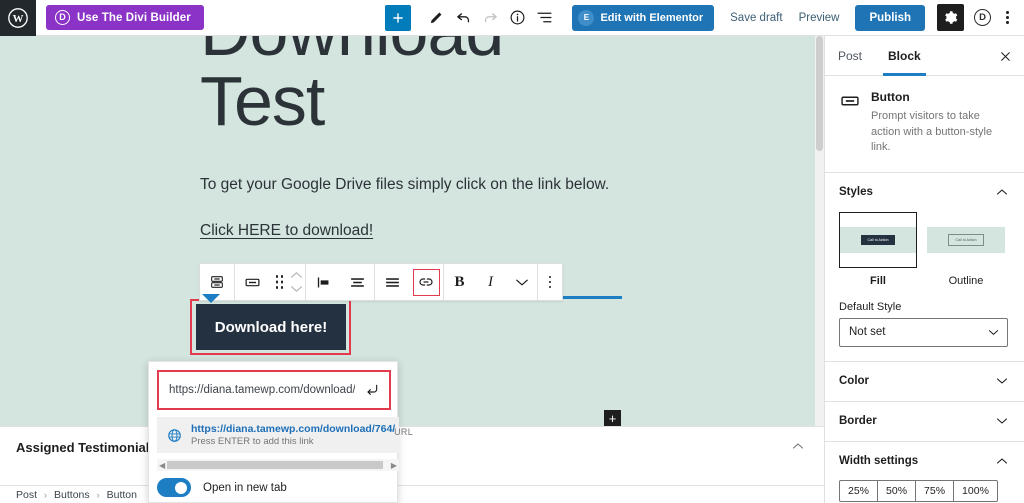 This screenshot has width=1024, height=503. I want to click on style-option-outline: Call to Action Outline, so click(966, 249).